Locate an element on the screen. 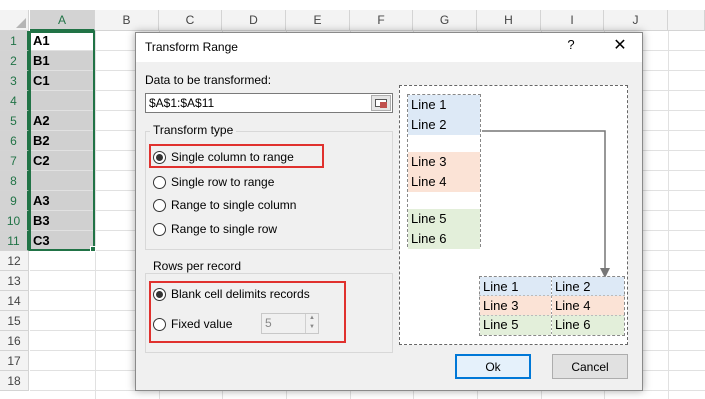  ok-button: Ok is located at coordinates (493, 366).